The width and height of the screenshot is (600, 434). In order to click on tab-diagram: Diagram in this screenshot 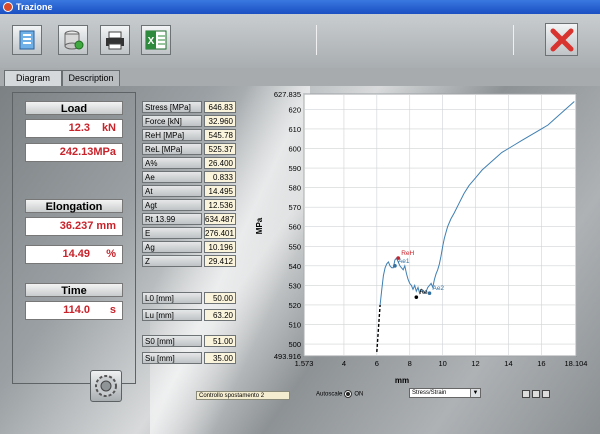, I will do `click(33, 78)`.